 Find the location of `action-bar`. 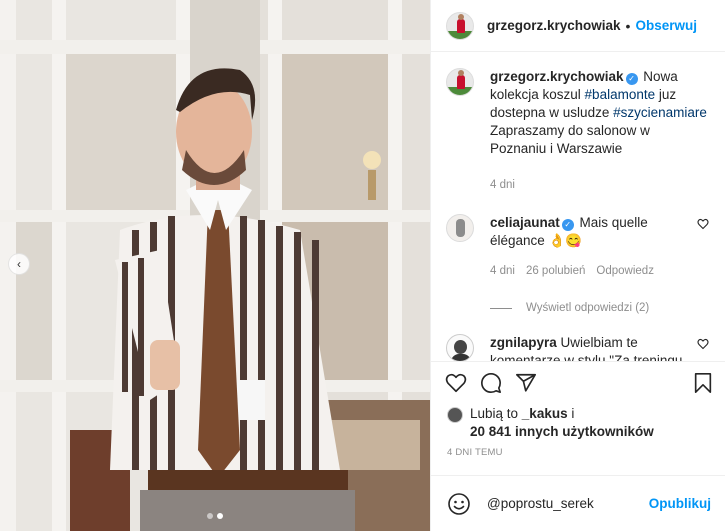

action-bar is located at coordinates (578, 382).